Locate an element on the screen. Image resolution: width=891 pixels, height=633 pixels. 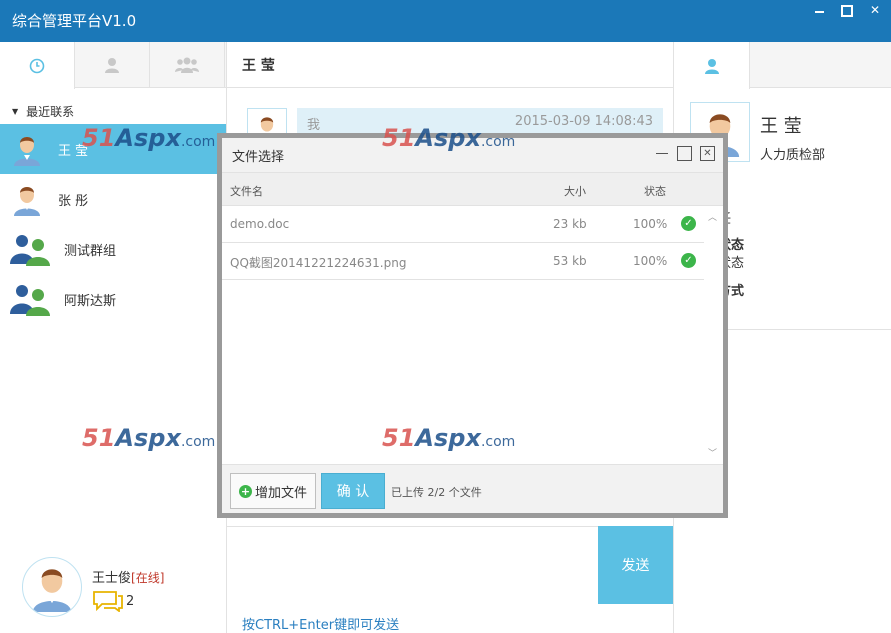
maximize-button is located at coordinates (847, 10).